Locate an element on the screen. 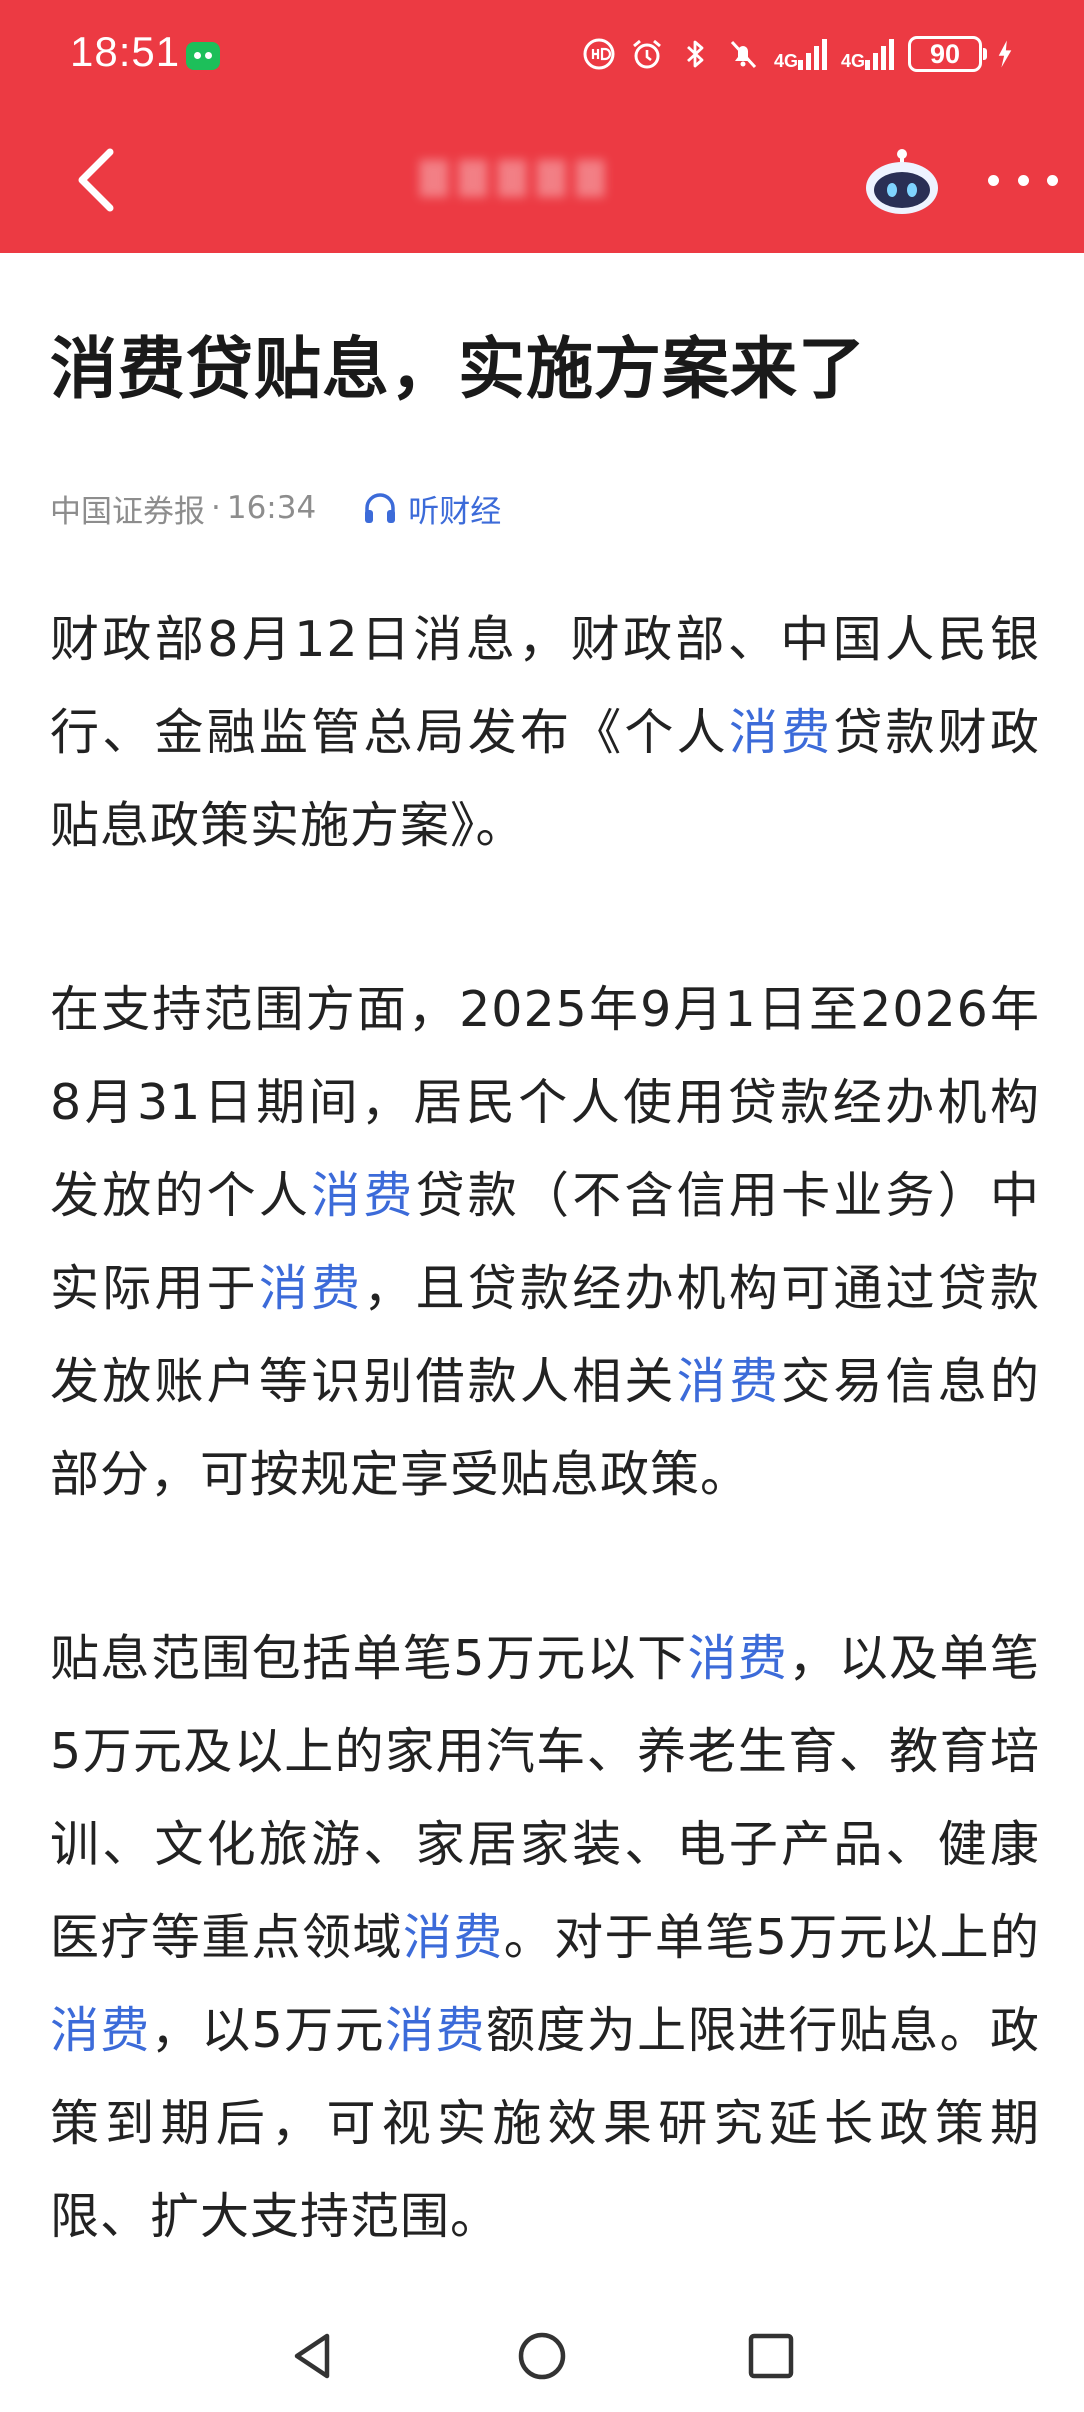 The image size is (1084, 2412). network-label: 4G is located at coordinates (785, 61).